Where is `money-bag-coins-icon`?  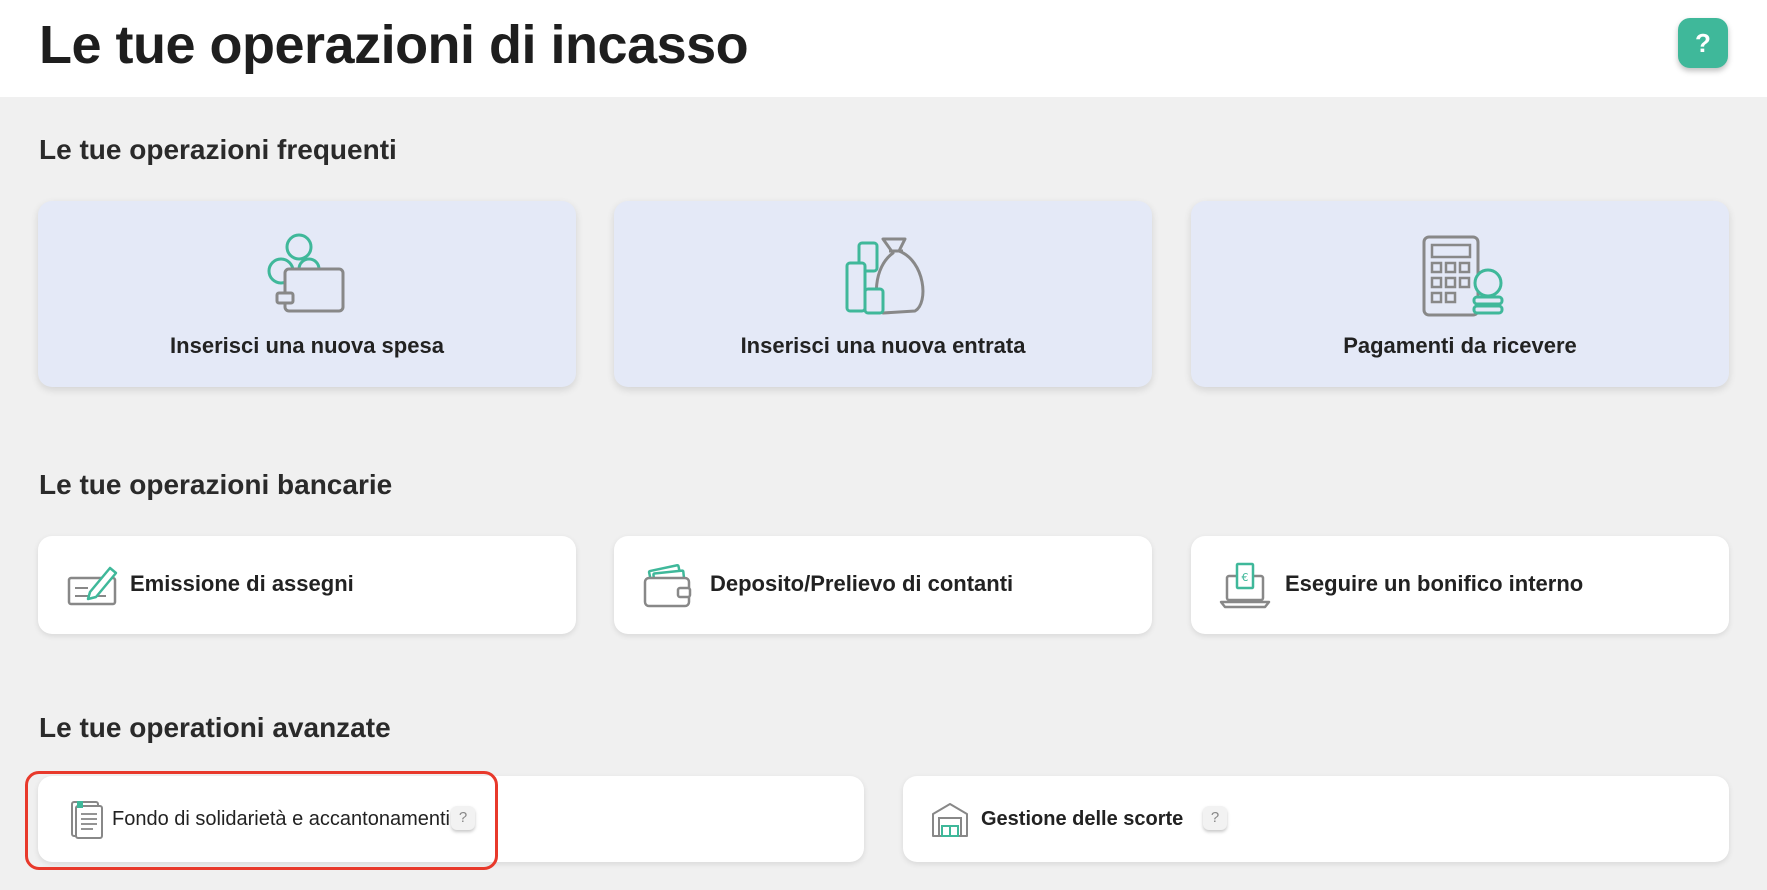
money-bag-coins-icon is located at coordinates (885, 276).